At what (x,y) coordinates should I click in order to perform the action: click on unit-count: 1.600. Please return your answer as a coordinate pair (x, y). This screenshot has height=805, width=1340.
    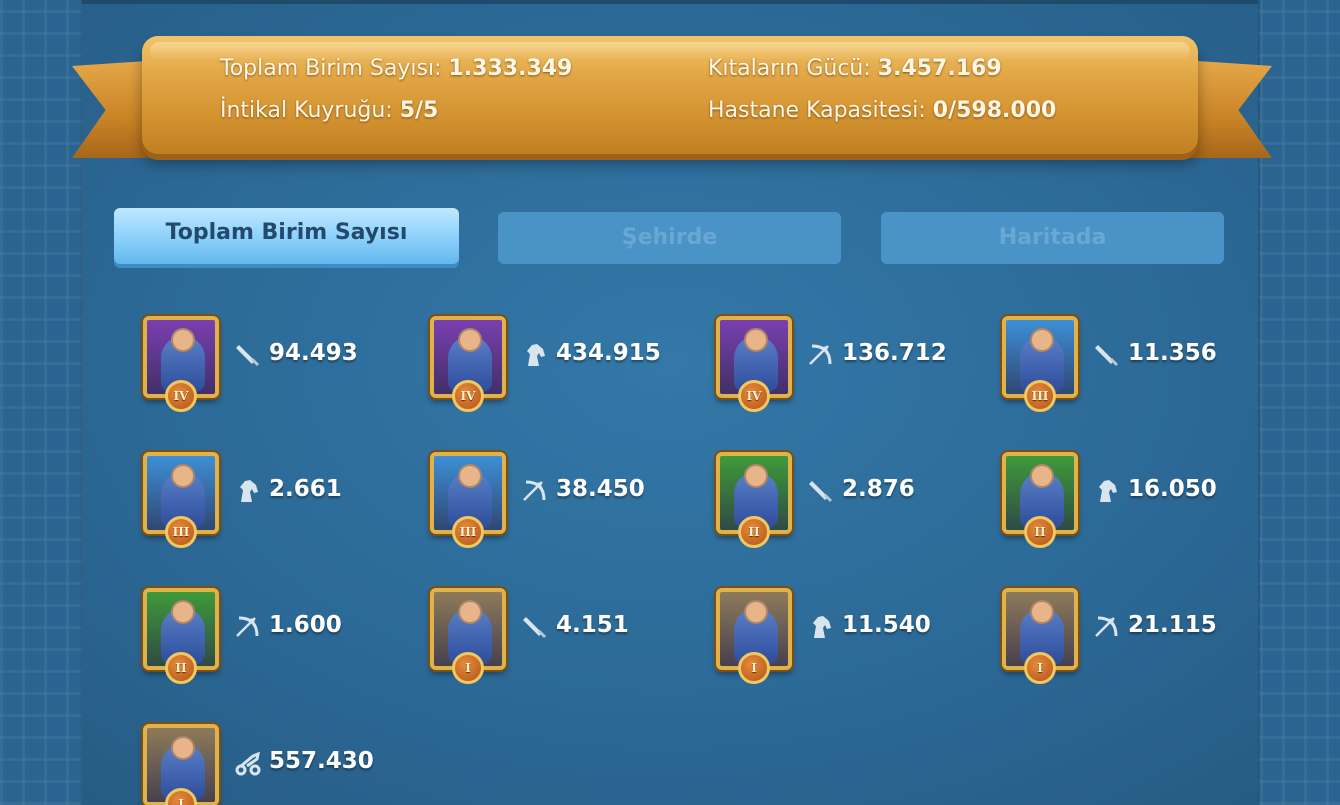
    Looking at the image, I should click on (305, 625).